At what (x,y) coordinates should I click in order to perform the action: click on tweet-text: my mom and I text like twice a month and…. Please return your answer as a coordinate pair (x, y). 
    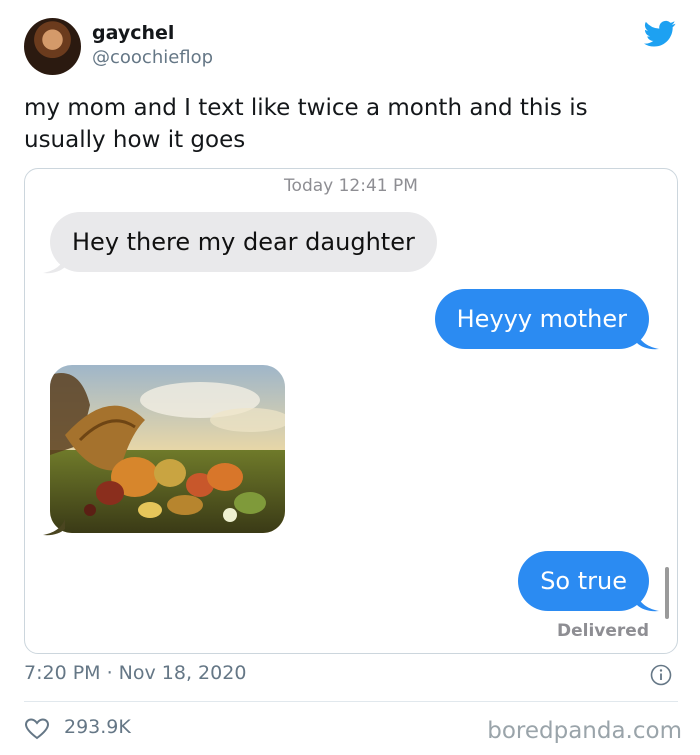
    Looking at the image, I should click on (306, 124).